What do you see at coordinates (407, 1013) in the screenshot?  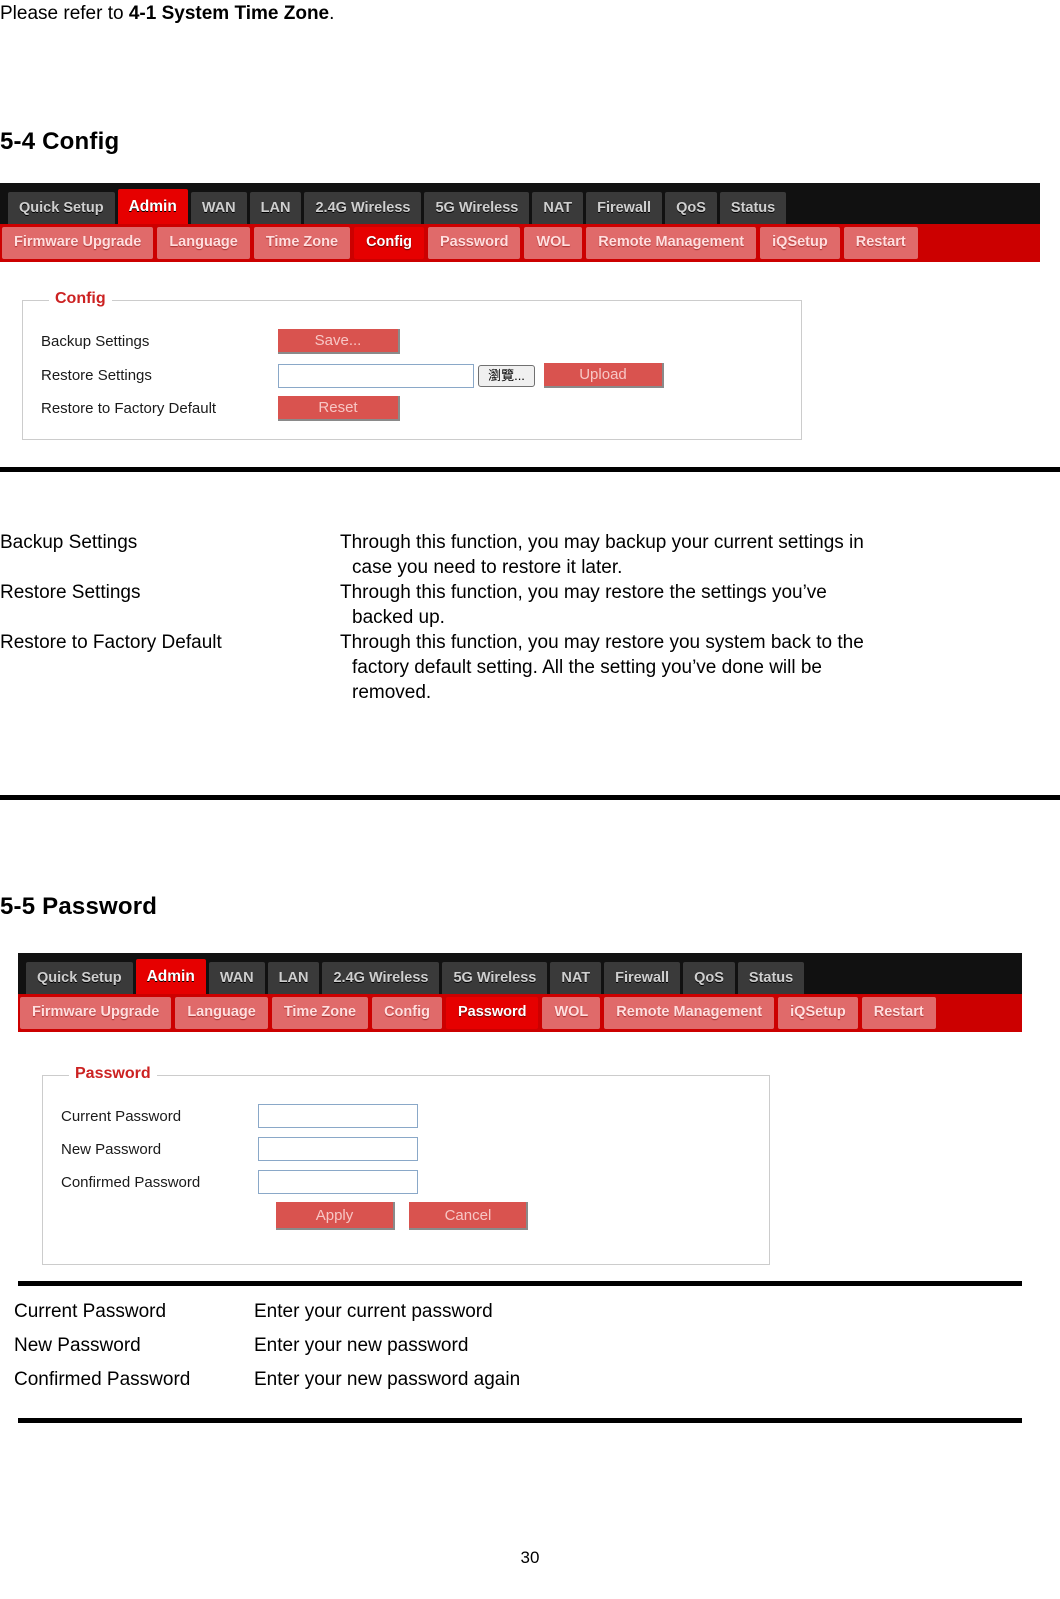 I see `password-nav-subtab-config: Config` at bounding box center [407, 1013].